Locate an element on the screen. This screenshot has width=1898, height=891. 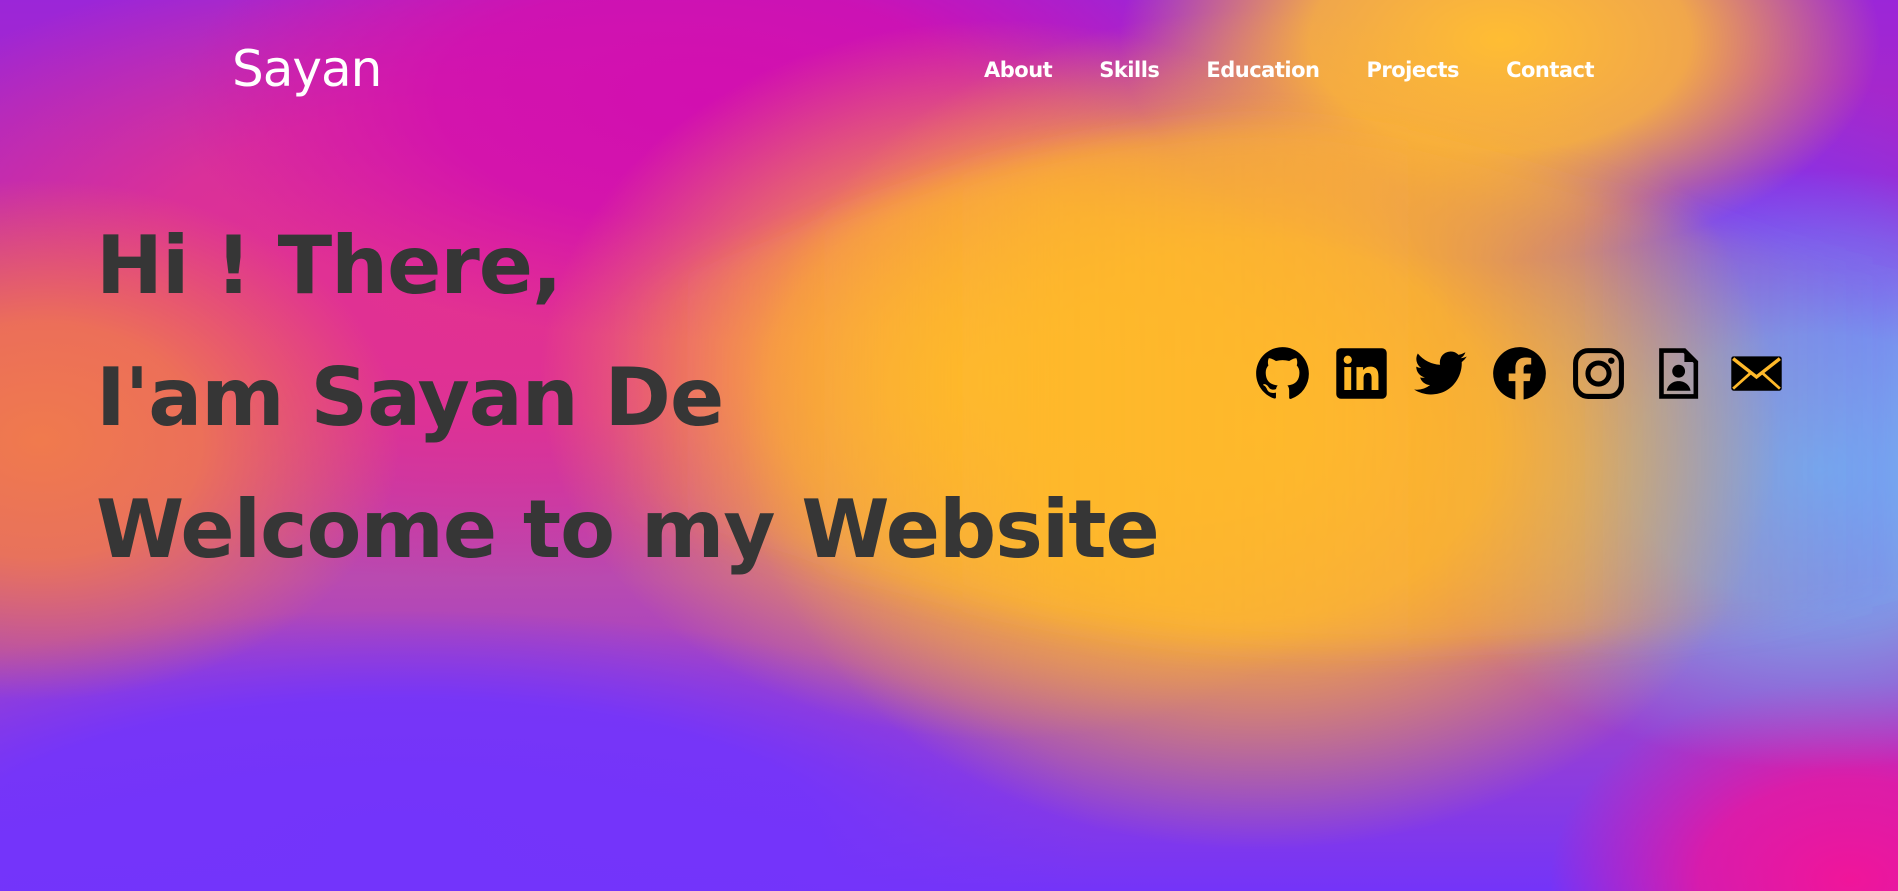
twitter-icon is located at coordinates (1440, 373).